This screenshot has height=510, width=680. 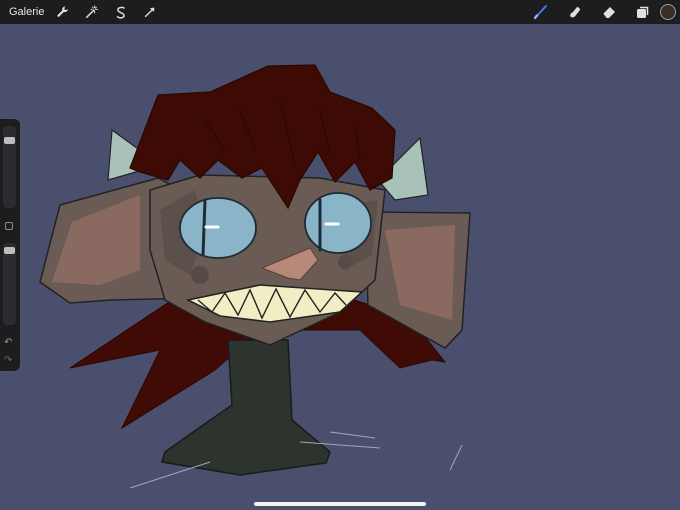 I want to click on layers-icon, so click(x=643, y=12).